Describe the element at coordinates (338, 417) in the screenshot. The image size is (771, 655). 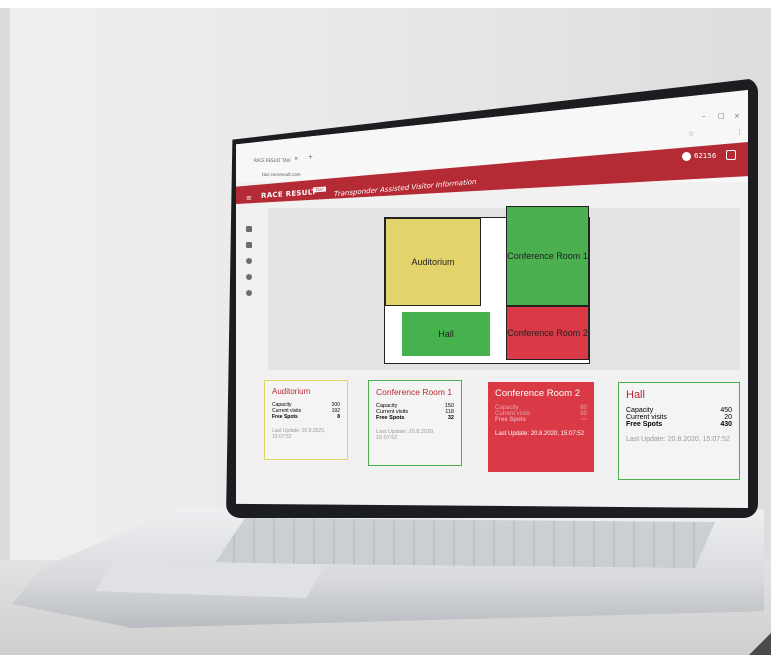
I see `free-value: 8` at that location.